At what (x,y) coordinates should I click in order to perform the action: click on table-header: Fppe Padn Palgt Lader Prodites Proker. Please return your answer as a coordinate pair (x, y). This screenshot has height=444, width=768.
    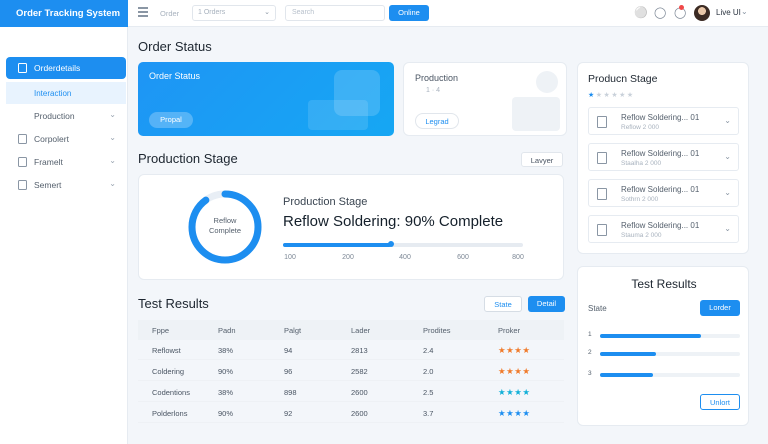
    Looking at the image, I should click on (351, 330).